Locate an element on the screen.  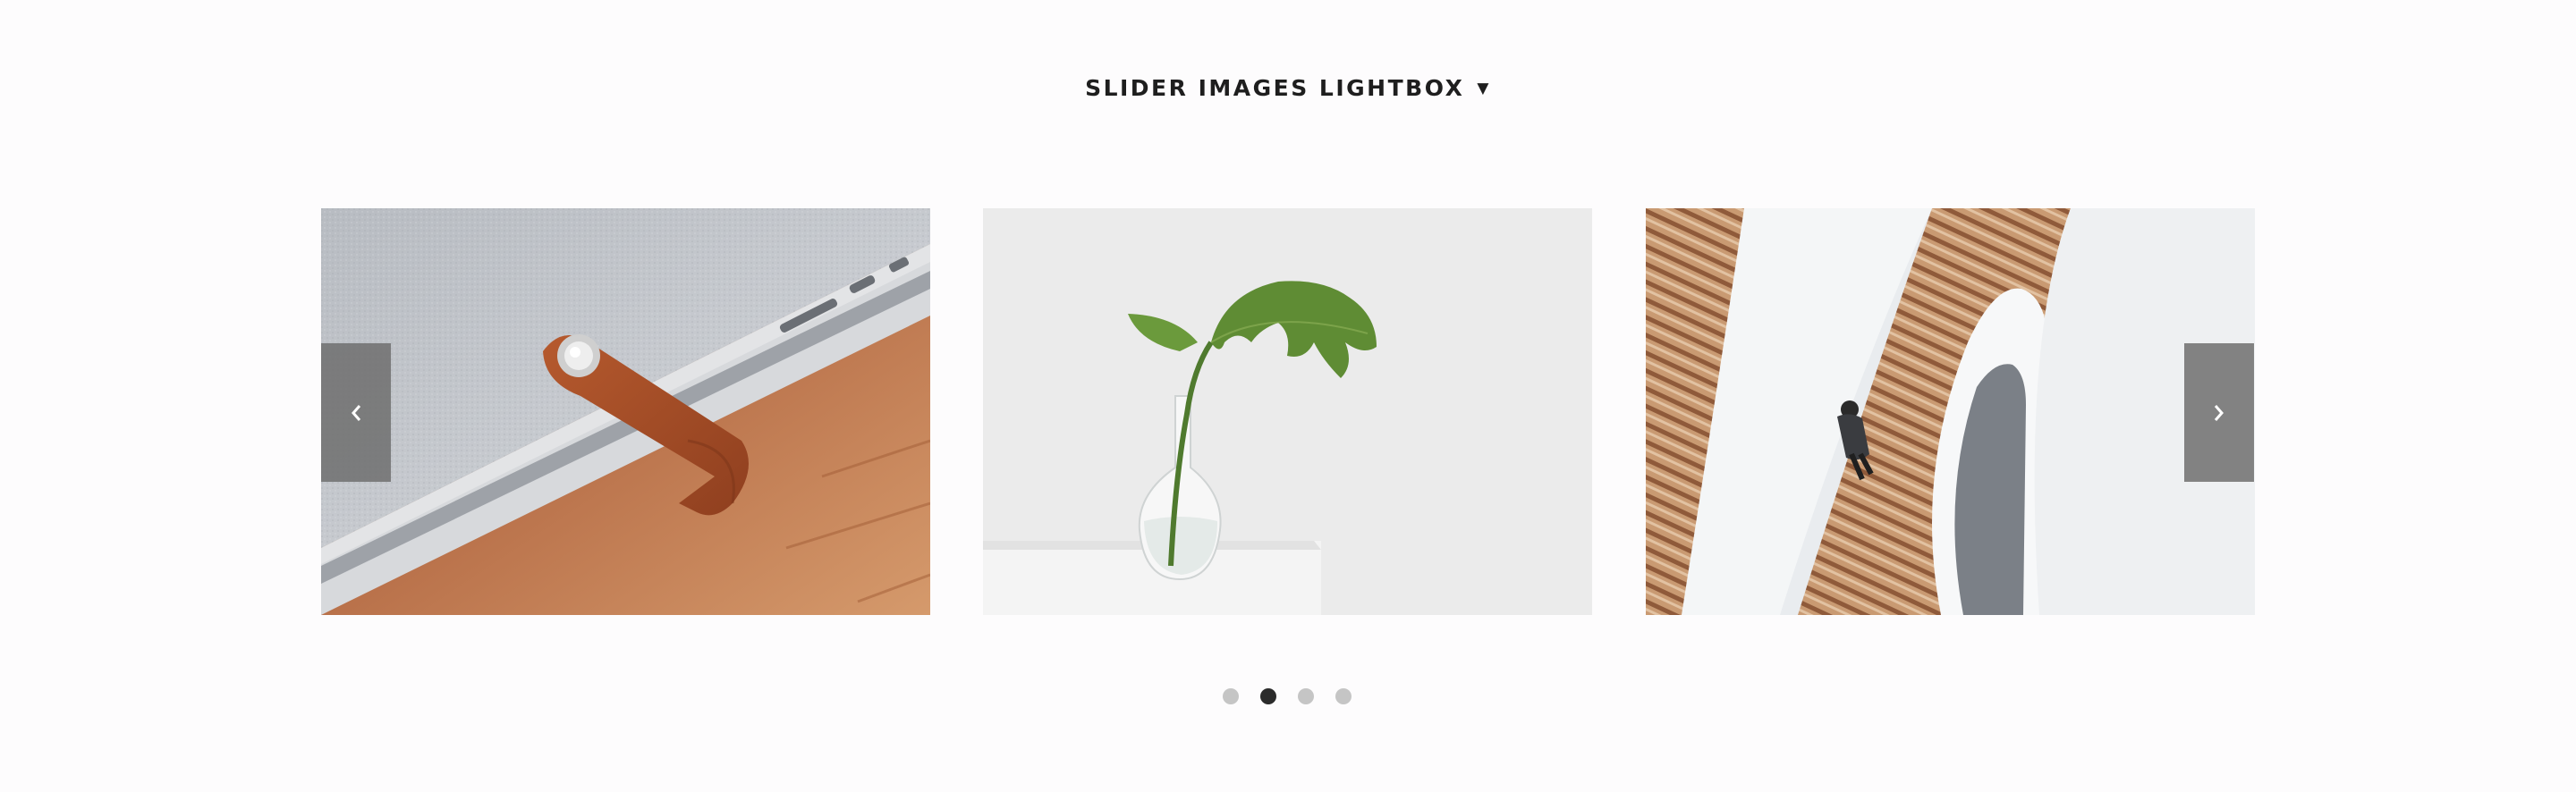
slide-laptop-sleeve is located at coordinates (625, 411).